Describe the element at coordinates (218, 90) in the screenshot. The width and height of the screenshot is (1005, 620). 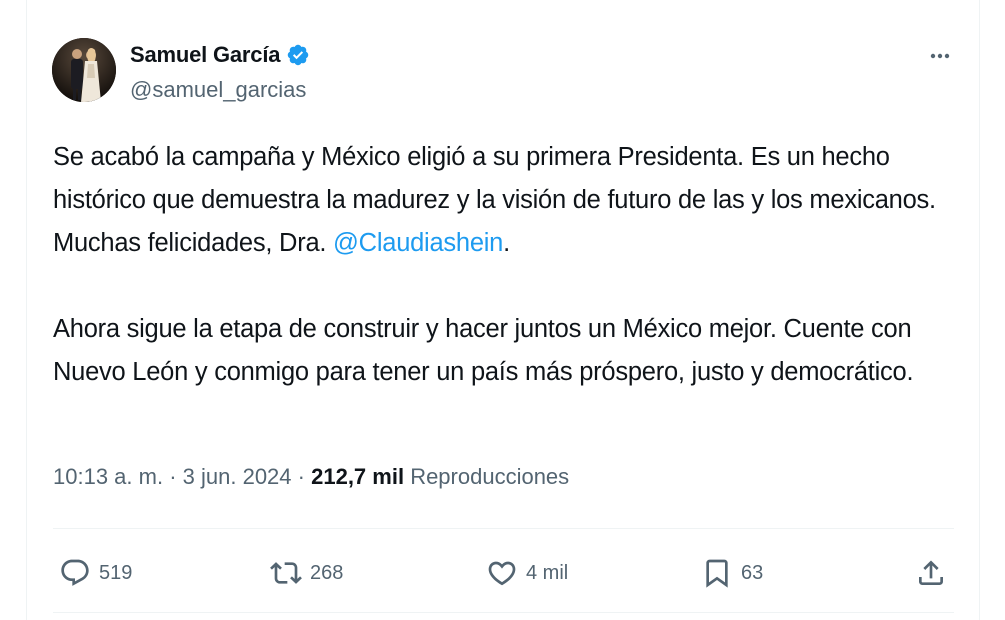
I see `author-handle: @samuel_garcias` at that location.